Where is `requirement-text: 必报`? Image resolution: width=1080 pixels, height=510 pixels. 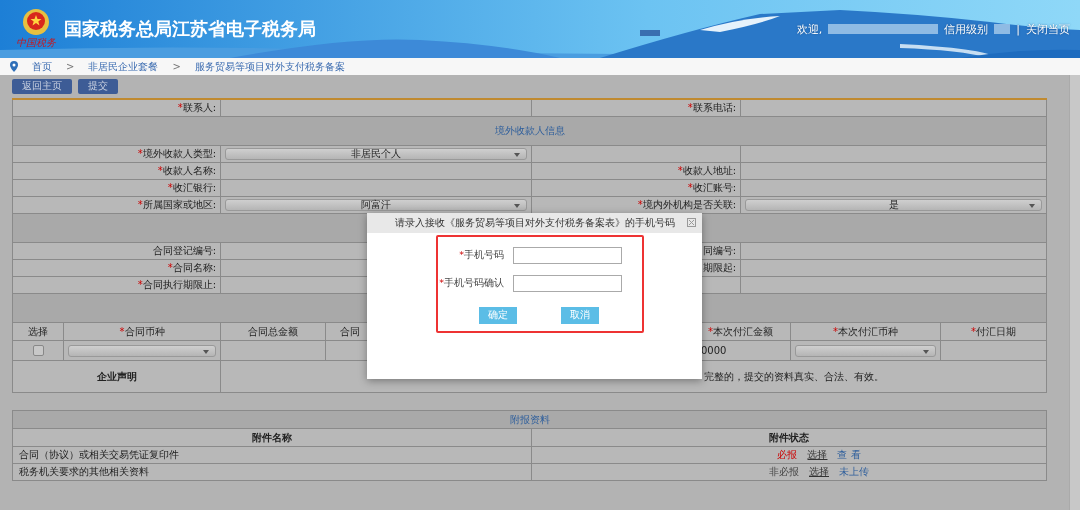
requirement-text: 必报 is located at coordinates (787, 455).